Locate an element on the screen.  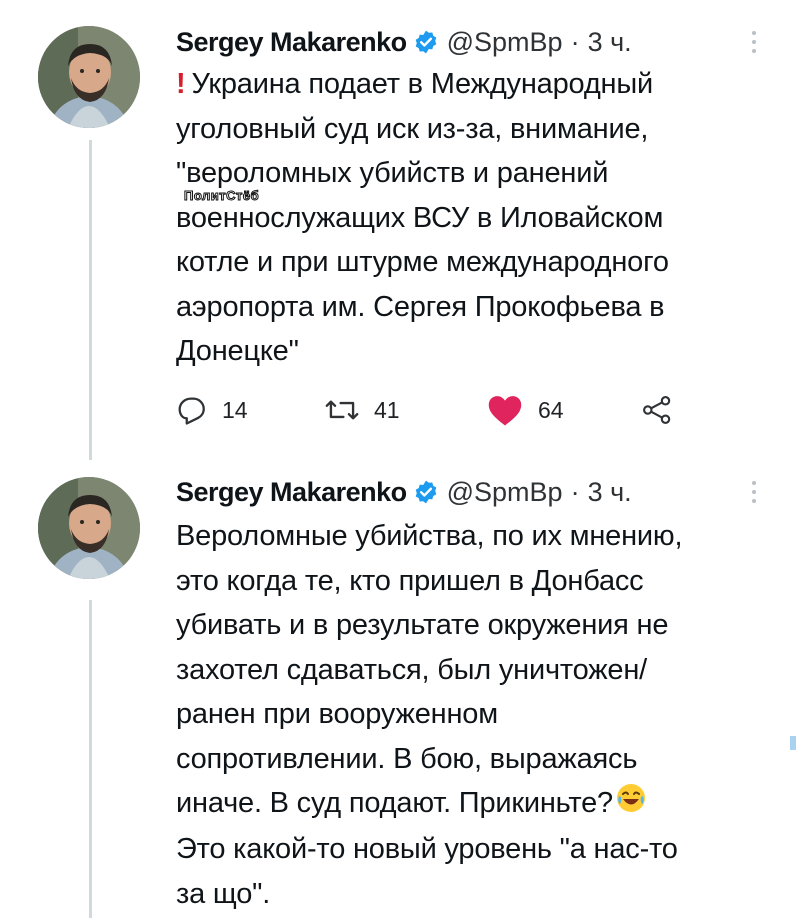
text-line: ! Украина подает в Международный is located at coordinates (414, 84).